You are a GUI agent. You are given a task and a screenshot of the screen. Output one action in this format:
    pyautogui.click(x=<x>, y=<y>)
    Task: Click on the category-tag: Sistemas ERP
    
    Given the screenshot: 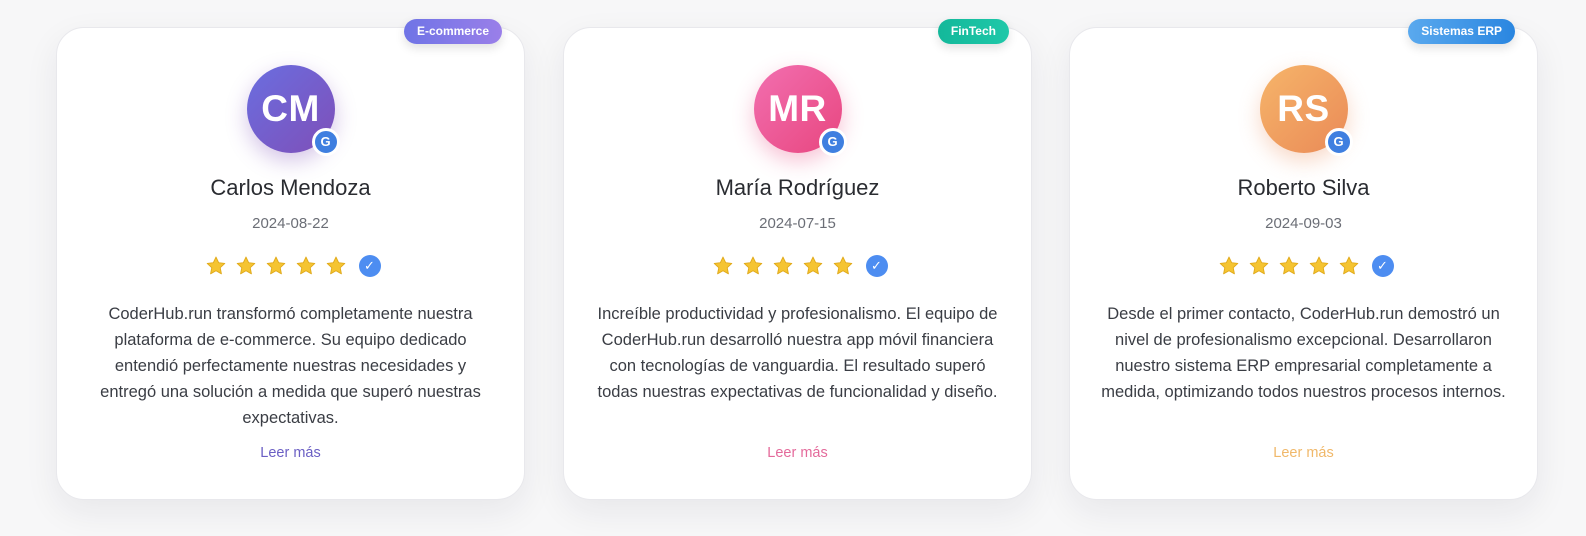 What is the action you would take?
    pyautogui.click(x=1461, y=31)
    